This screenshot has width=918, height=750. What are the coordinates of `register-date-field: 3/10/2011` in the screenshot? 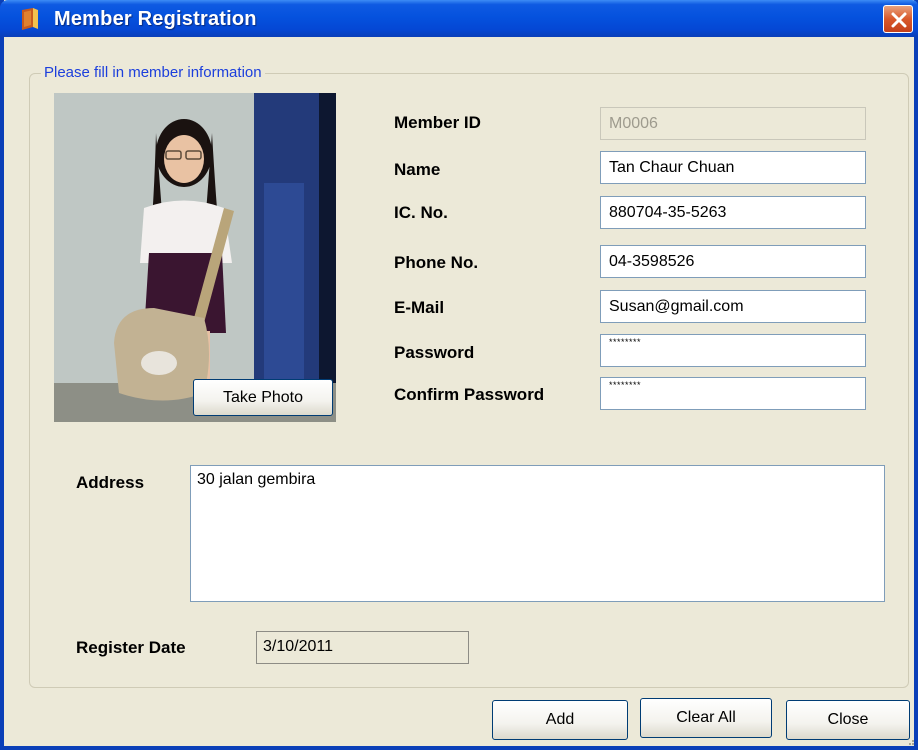 It's located at (362, 647).